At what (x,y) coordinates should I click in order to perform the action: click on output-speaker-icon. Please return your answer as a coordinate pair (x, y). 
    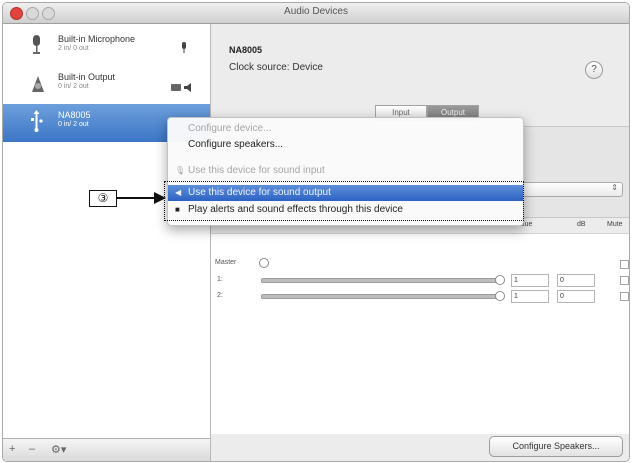
    Looking at the image, I should click on (187, 87).